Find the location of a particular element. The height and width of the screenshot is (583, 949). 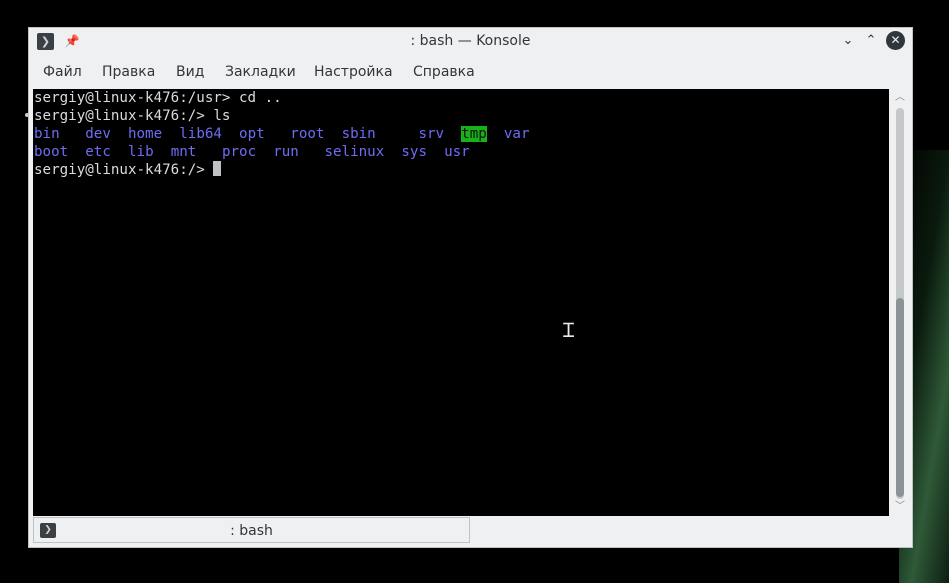

terminal-prompt-line: sergiy@linux-k476:/> is located at coordinates (128, 170).